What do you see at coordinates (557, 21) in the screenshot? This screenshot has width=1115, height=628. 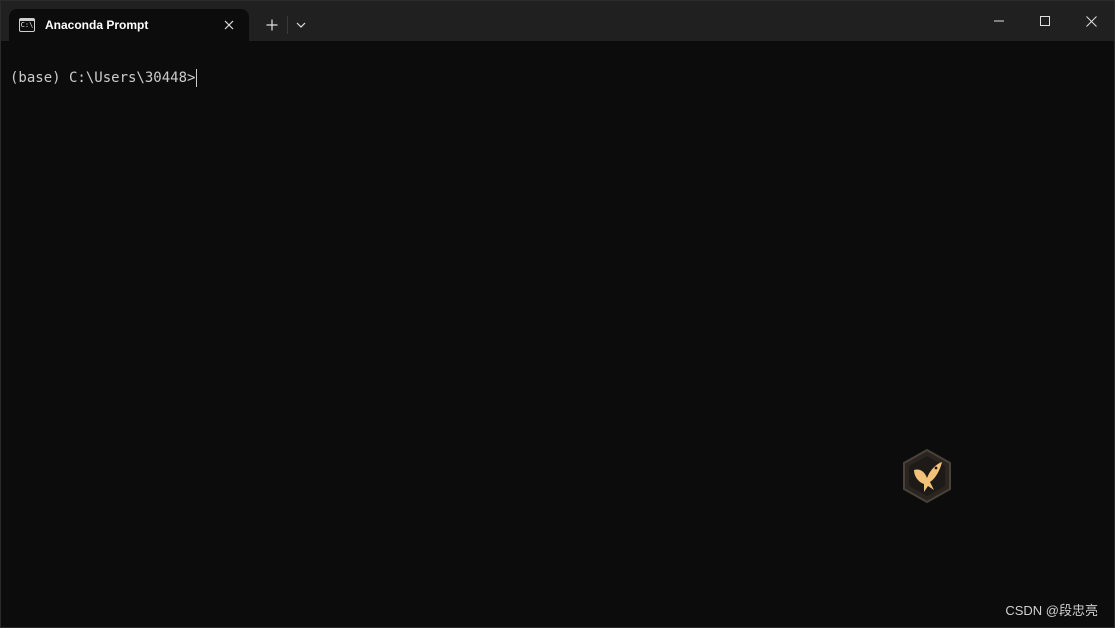 I see `title-bar: C:\ Anaconda Prompt` at bounding box center [557, 21].